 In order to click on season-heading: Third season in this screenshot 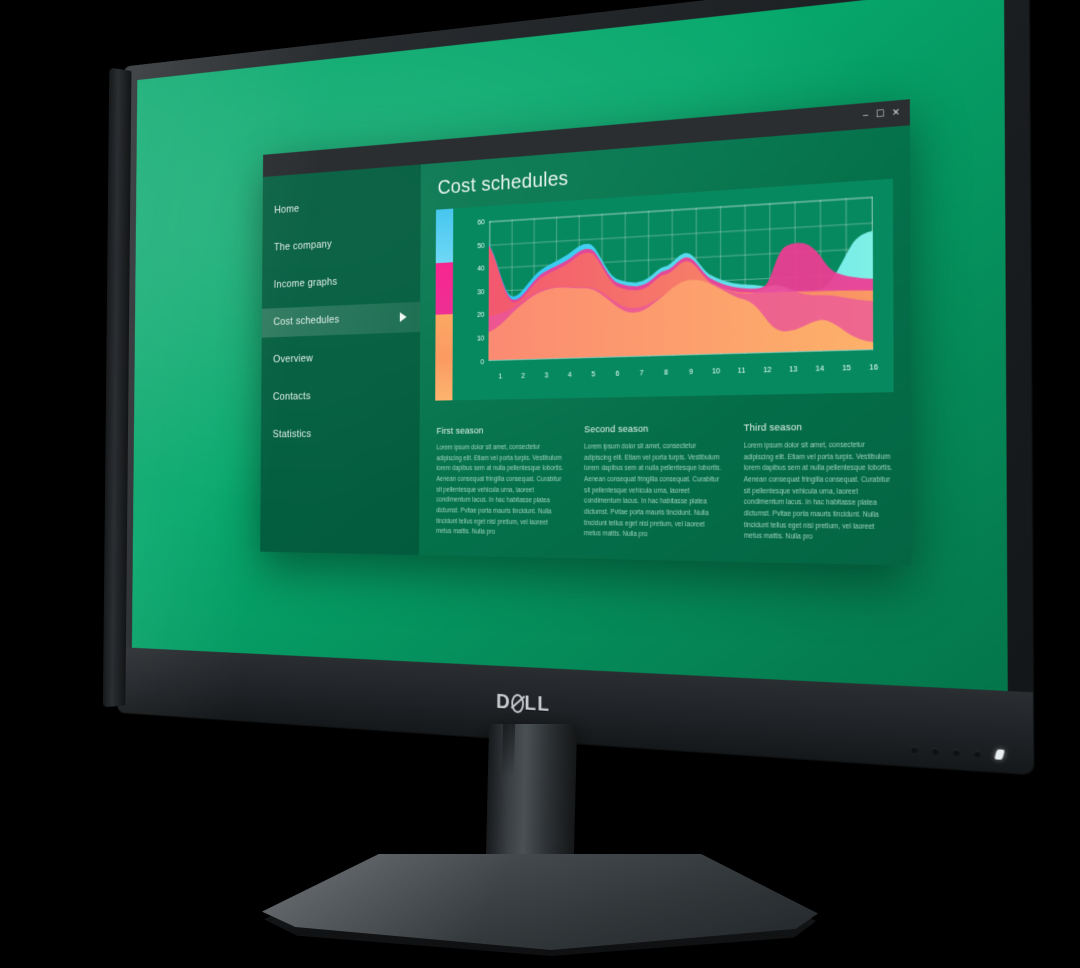, I will do `click(773, 427)`.